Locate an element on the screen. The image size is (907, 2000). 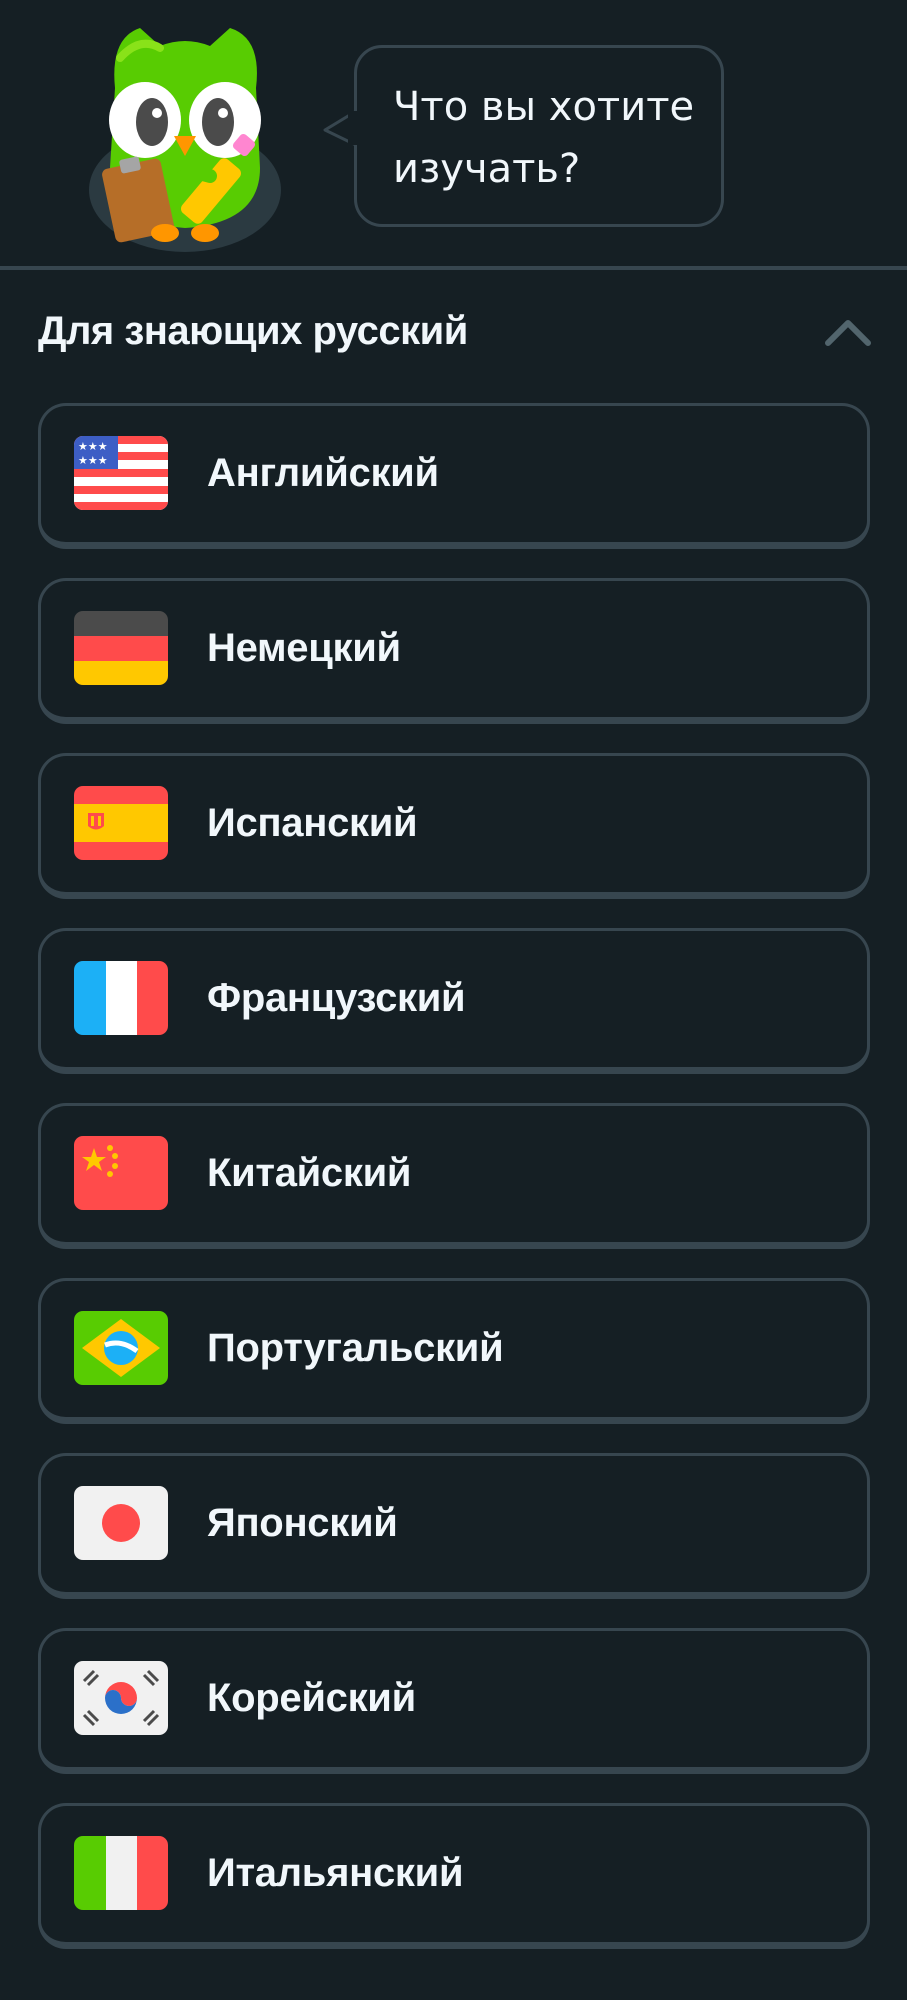
language-label: Японский is located at coordinates (302, 1523).